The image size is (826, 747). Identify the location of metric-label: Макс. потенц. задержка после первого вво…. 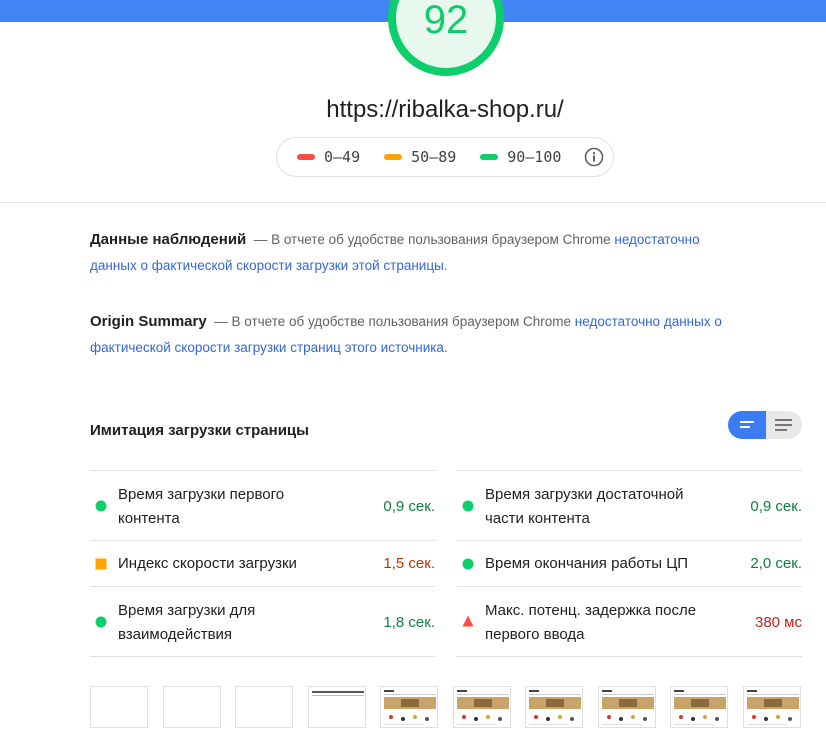
(591, 622).